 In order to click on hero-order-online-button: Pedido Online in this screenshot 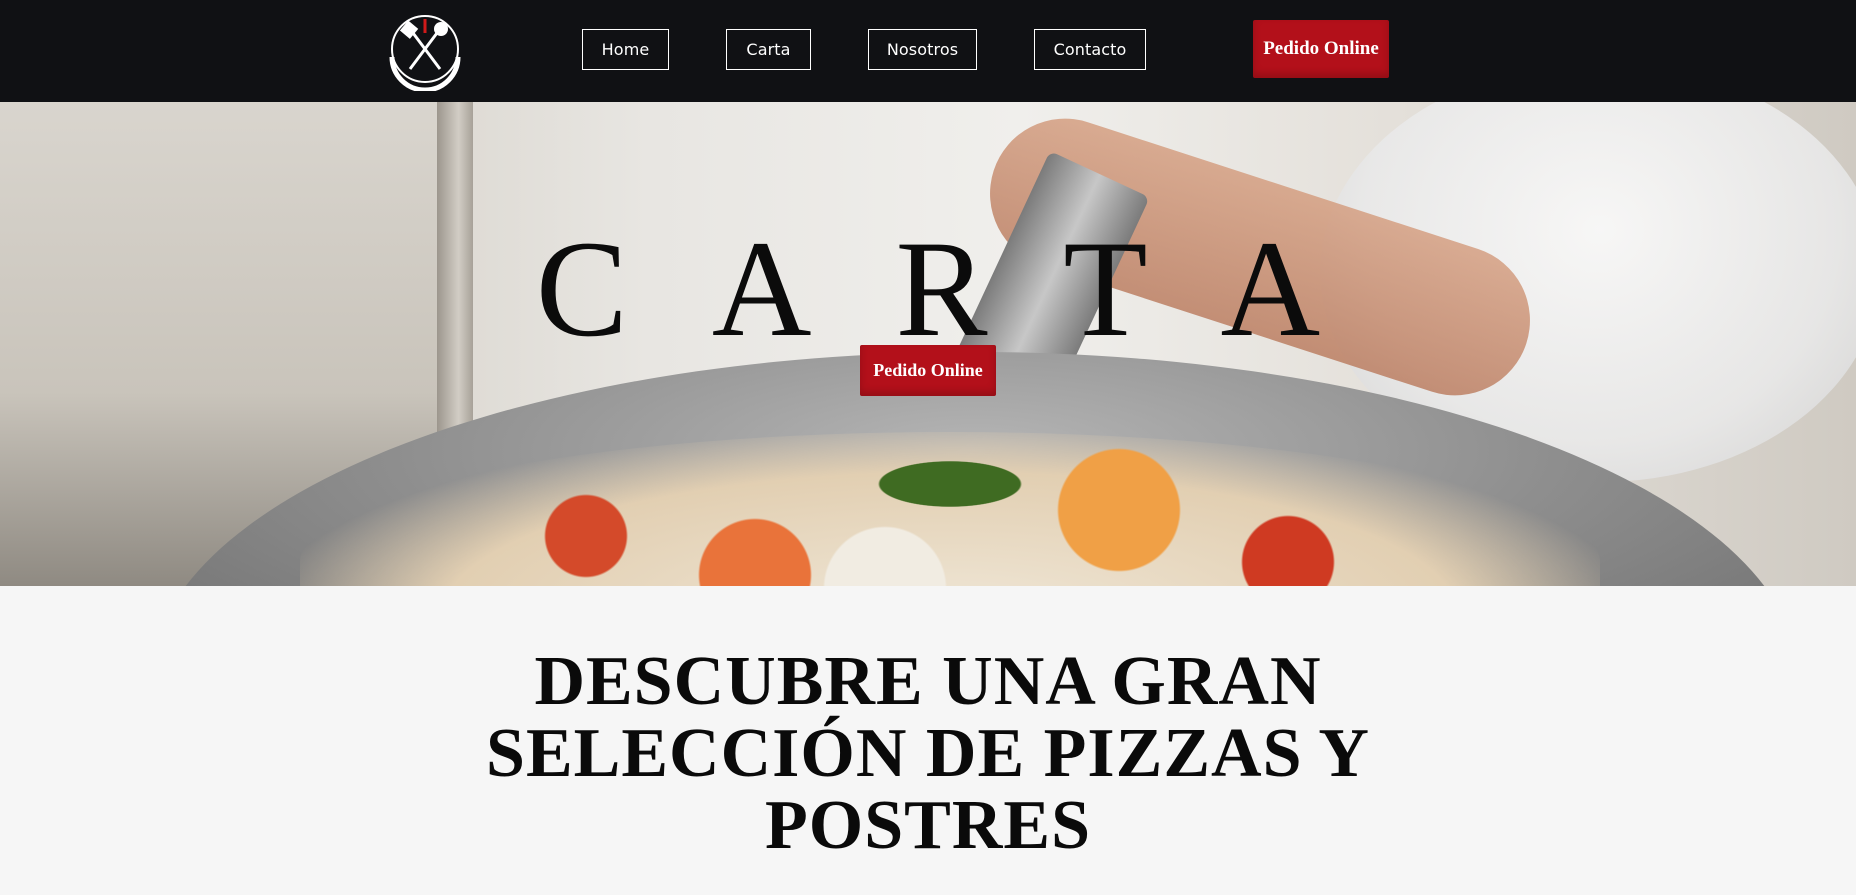, I will do `click(928, 370)`.